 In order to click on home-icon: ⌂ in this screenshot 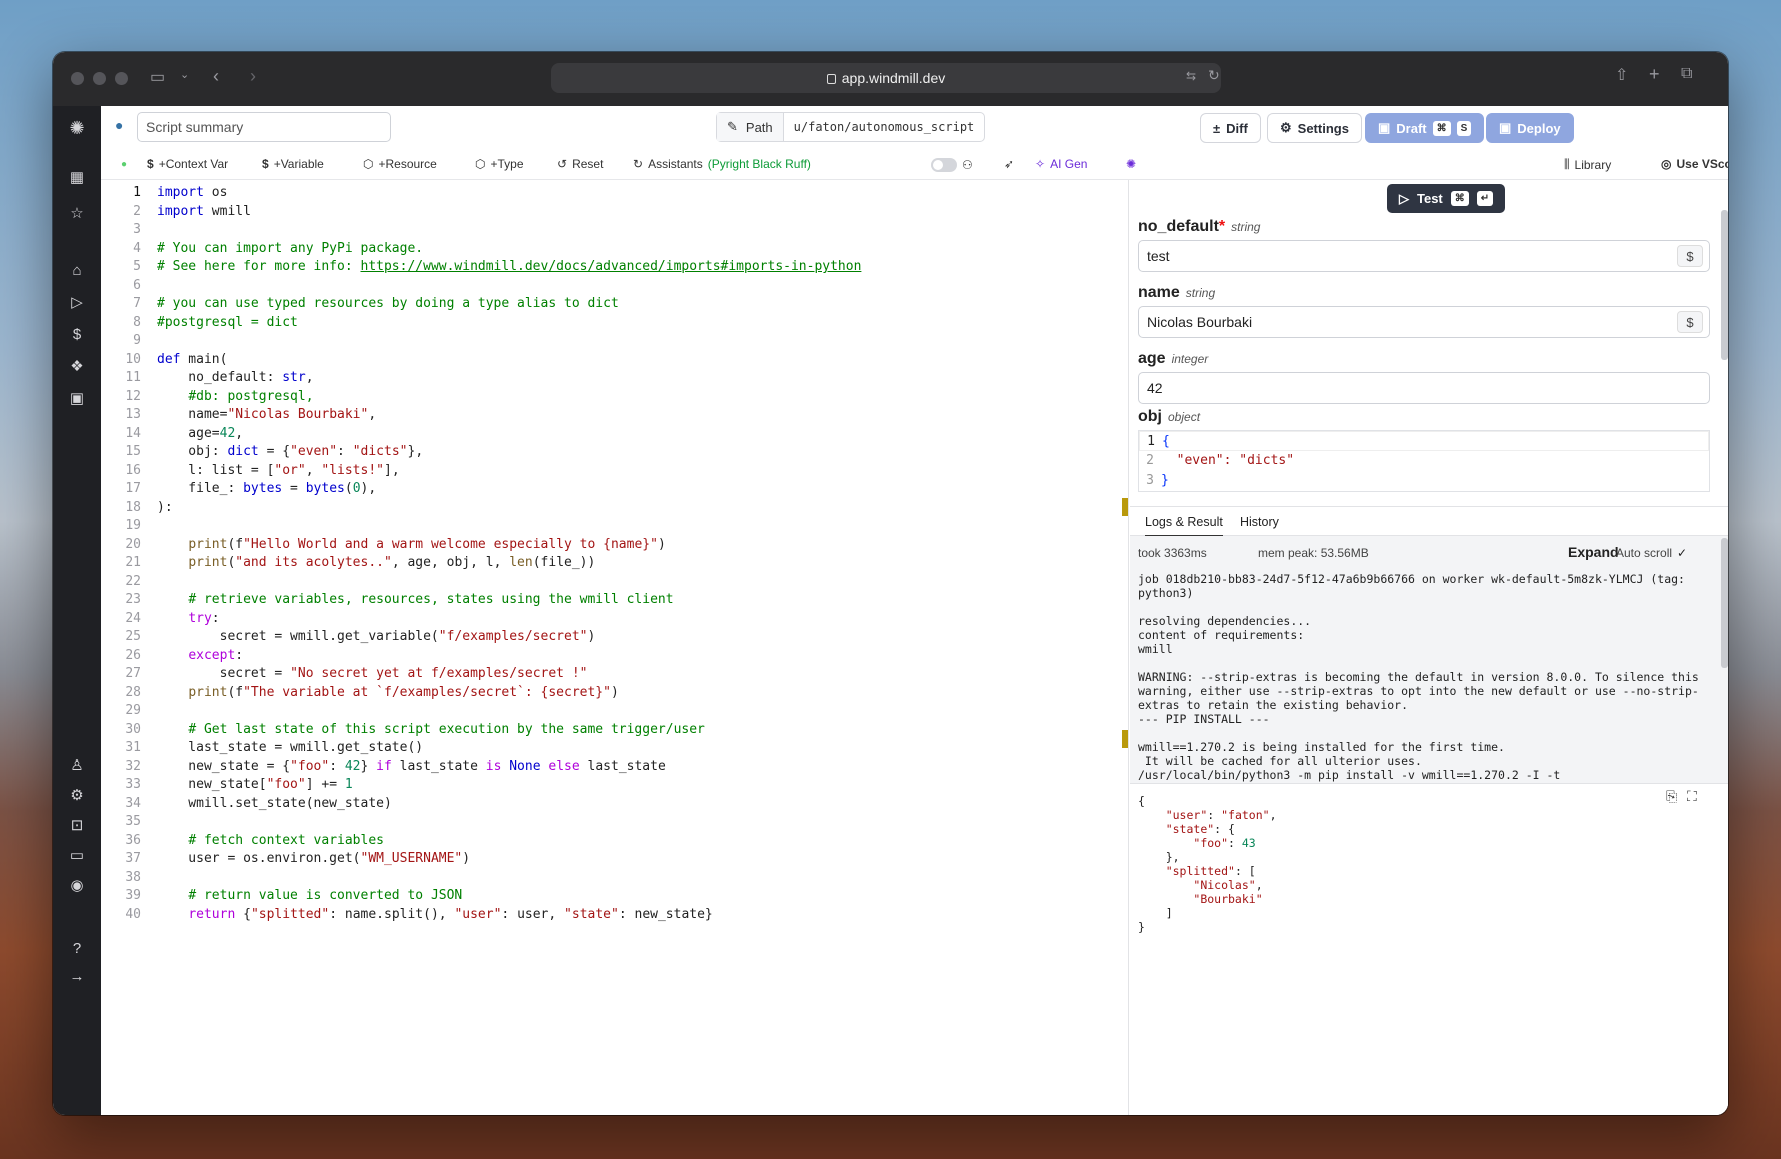, I will do `click(77, 271)`.